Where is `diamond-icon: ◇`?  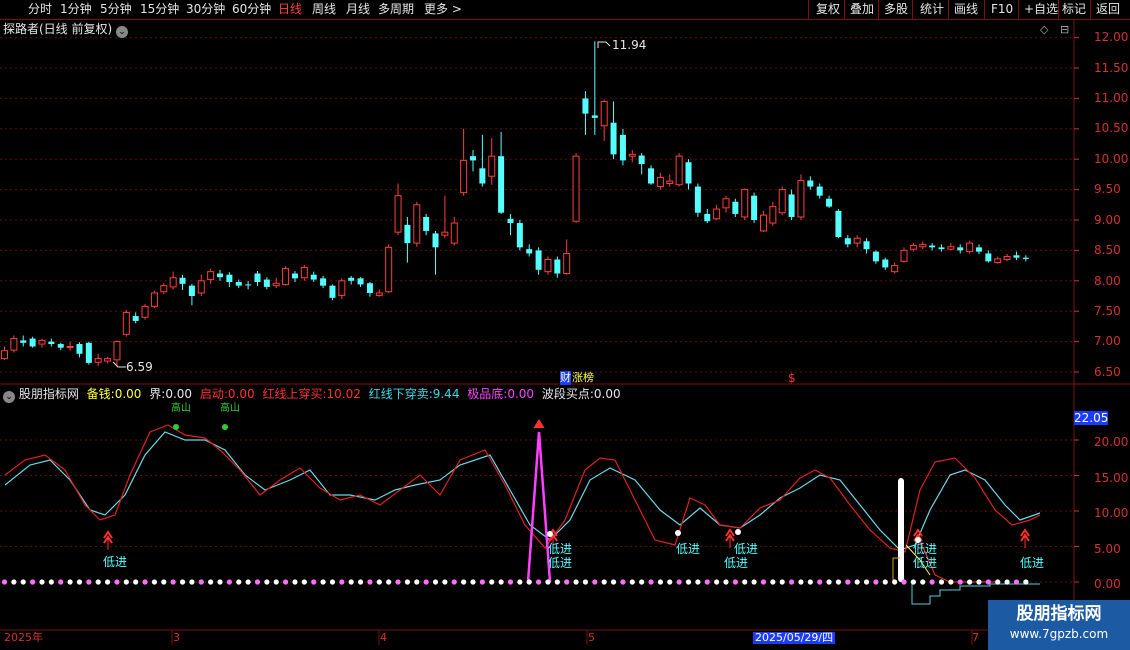
diamond-icon: ◇ is located at coordinates (1044, 30).